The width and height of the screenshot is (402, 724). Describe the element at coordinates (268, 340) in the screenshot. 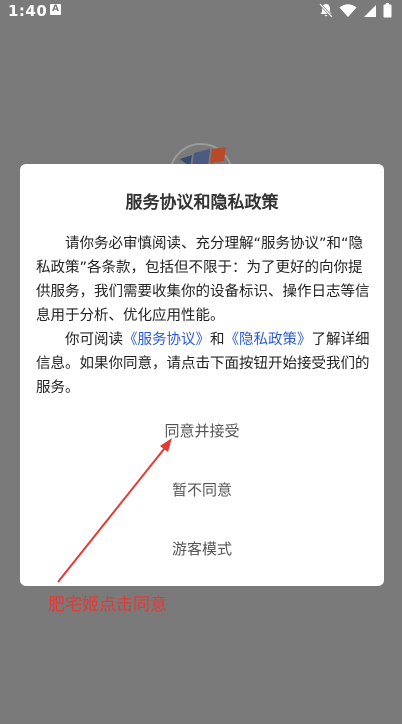

I see `privacy-policy-link: 《隐私政策》` at that location.